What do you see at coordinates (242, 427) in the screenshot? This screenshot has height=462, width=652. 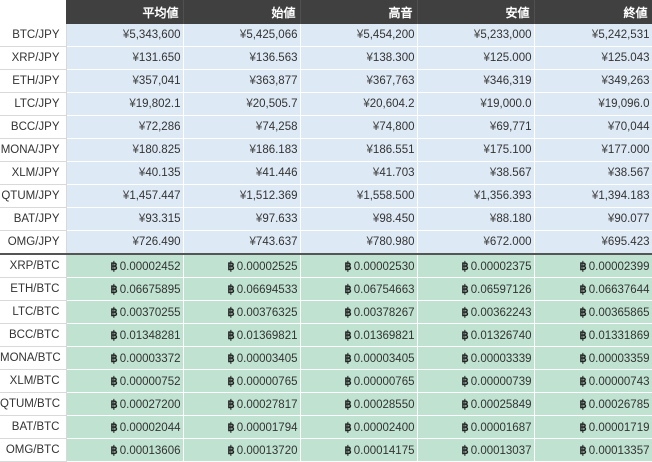 I see `price-cell: ฿ 0.00001794` at bounding box center [242, 427].